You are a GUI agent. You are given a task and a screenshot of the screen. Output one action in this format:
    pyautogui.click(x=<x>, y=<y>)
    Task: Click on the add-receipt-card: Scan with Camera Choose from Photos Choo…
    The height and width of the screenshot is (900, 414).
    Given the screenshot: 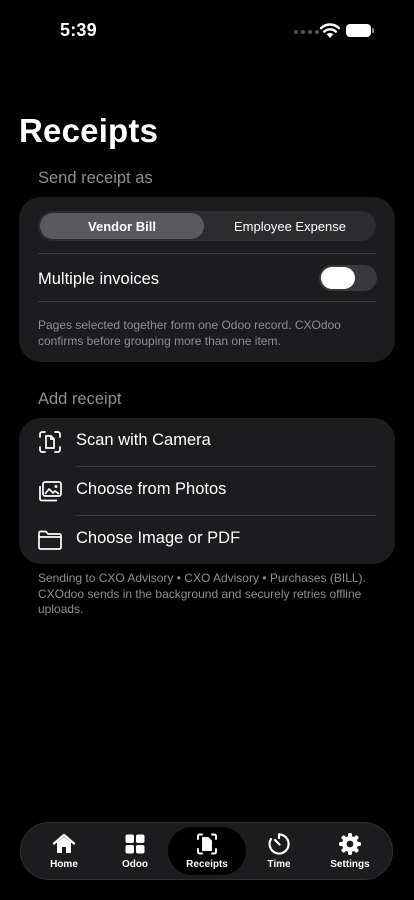 What is the action you would take?
    pyautogui.click(x=207, y=491)
    